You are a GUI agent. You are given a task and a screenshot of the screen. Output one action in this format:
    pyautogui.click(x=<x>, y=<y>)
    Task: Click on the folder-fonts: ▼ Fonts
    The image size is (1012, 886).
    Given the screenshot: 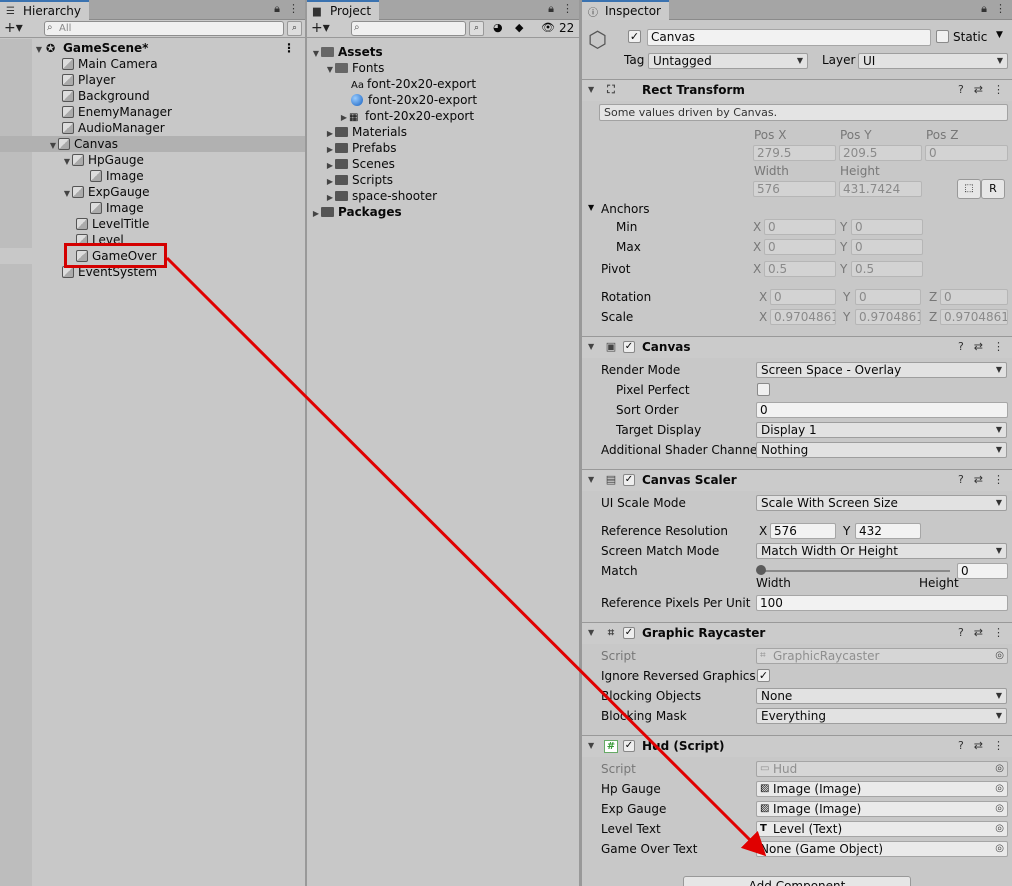 What is the action you would take?
    pyautogui.click(x=443, y=68)
    